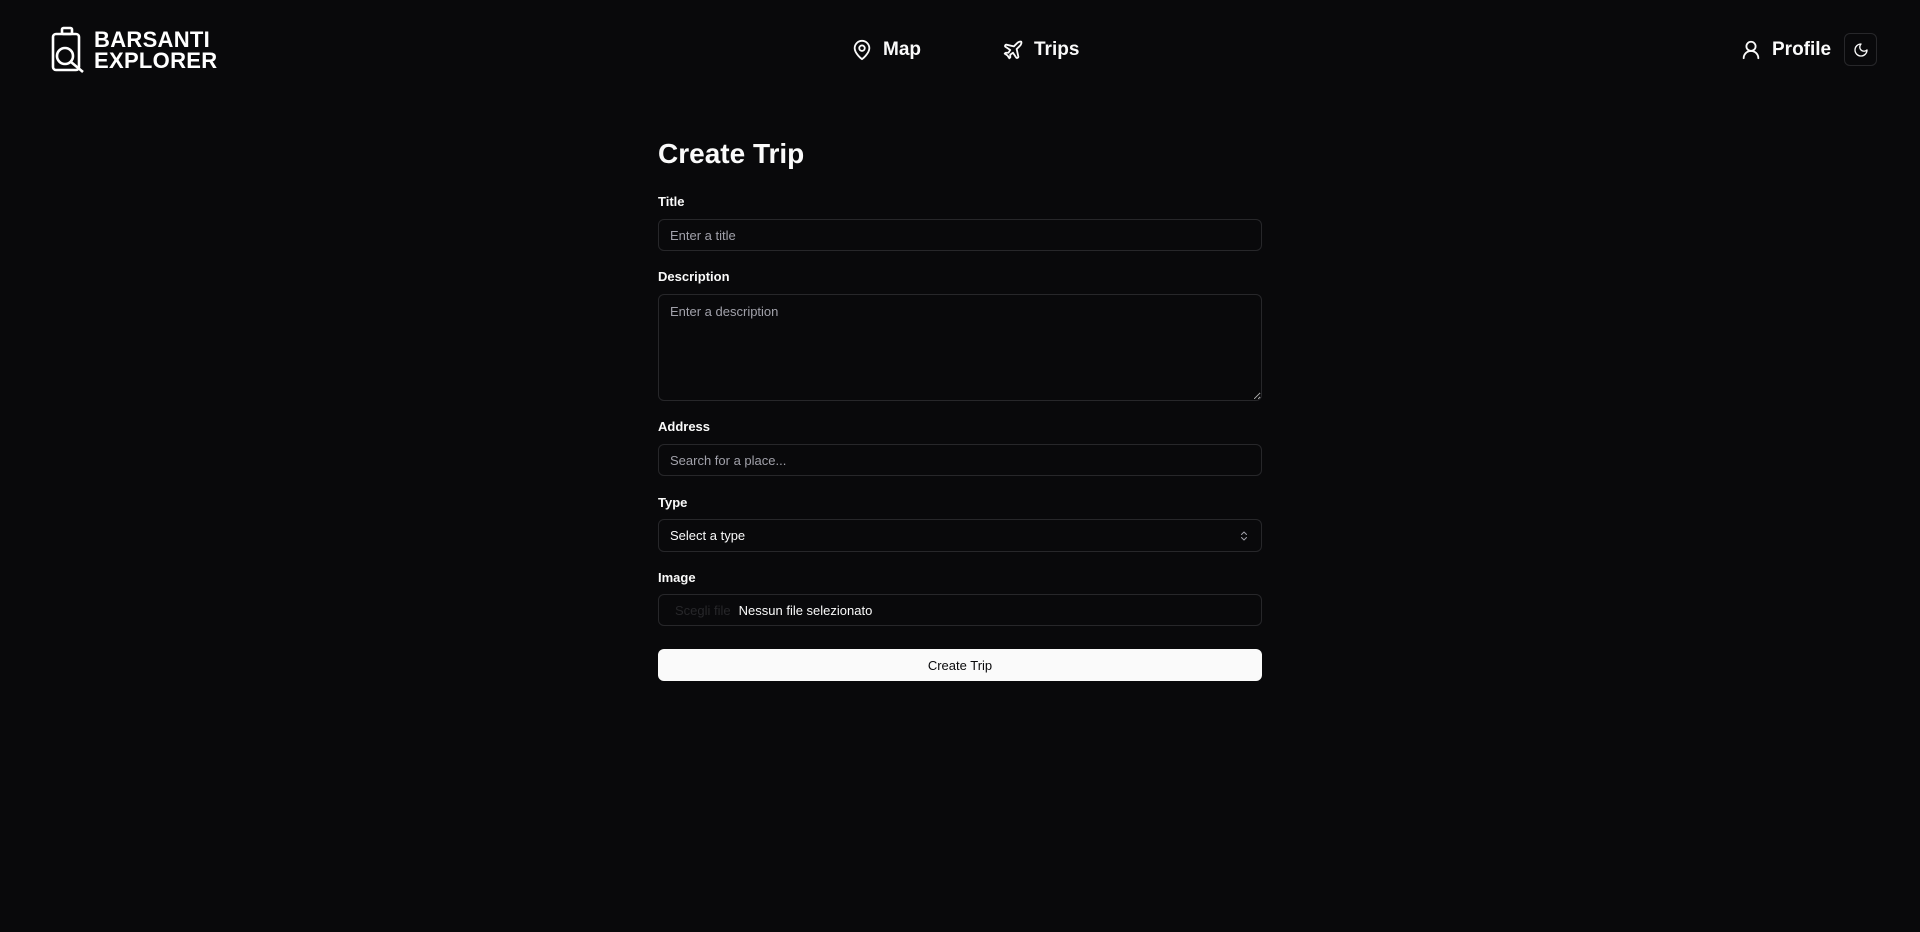 This screenshot has height=932, width=1920. What do you see at coordinates (684, 426) in the screenshot?
I see `address-label: Address` at bounding box center [684, 426].